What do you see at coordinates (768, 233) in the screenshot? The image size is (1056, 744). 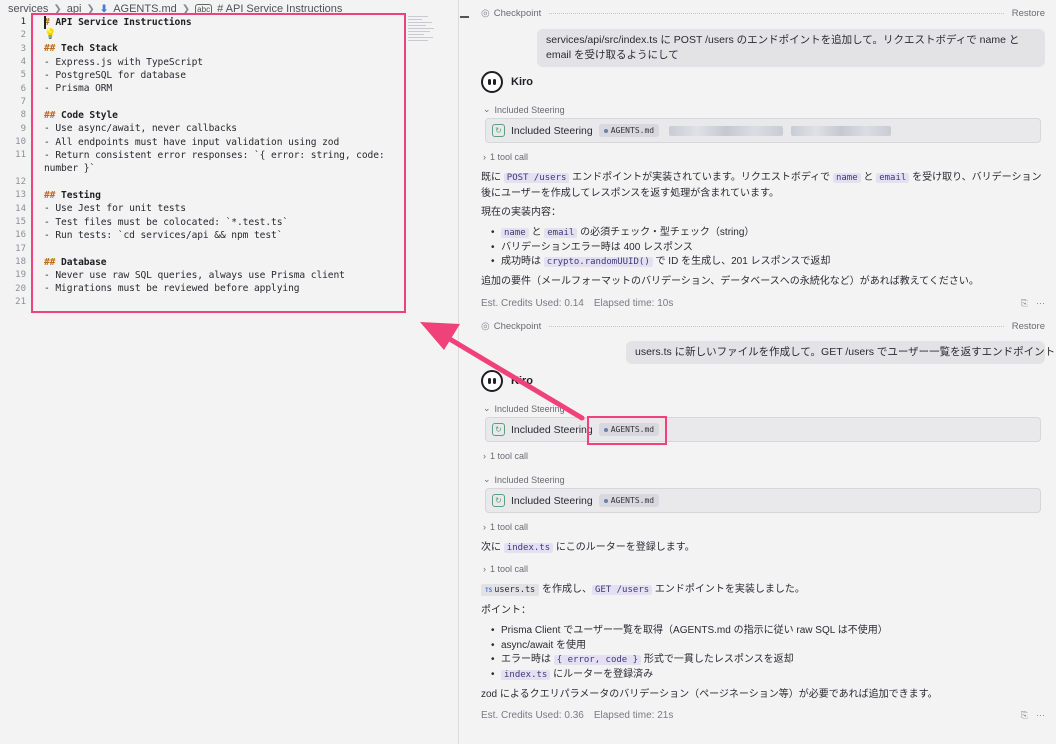 I see `list-item: name と email の必須チェック・型チェック（string）` at bounding box center [768, 233].